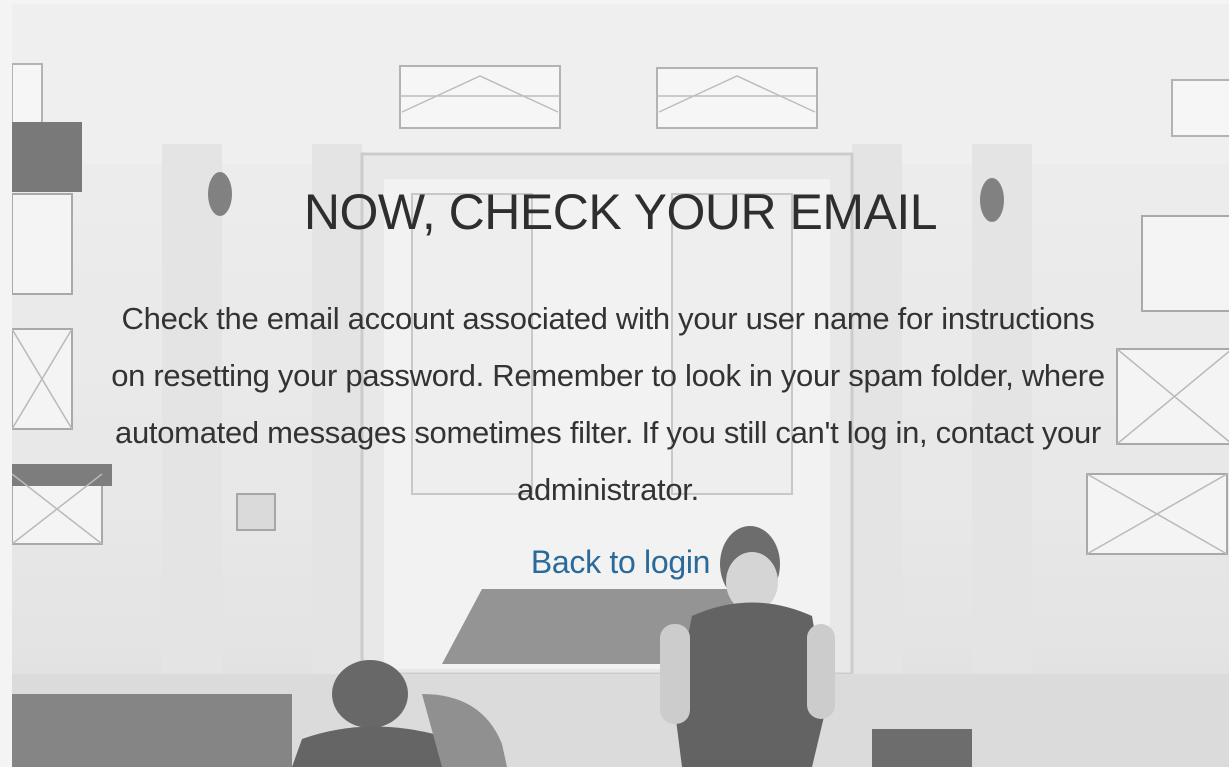 The height and width of the screenshot is (767, 1229). What do you see at coordinates (620, 212) in the screenshot?
I see `page-title: NOW, CHECK YOUR EMAIL` at bounding box center [620, 212].